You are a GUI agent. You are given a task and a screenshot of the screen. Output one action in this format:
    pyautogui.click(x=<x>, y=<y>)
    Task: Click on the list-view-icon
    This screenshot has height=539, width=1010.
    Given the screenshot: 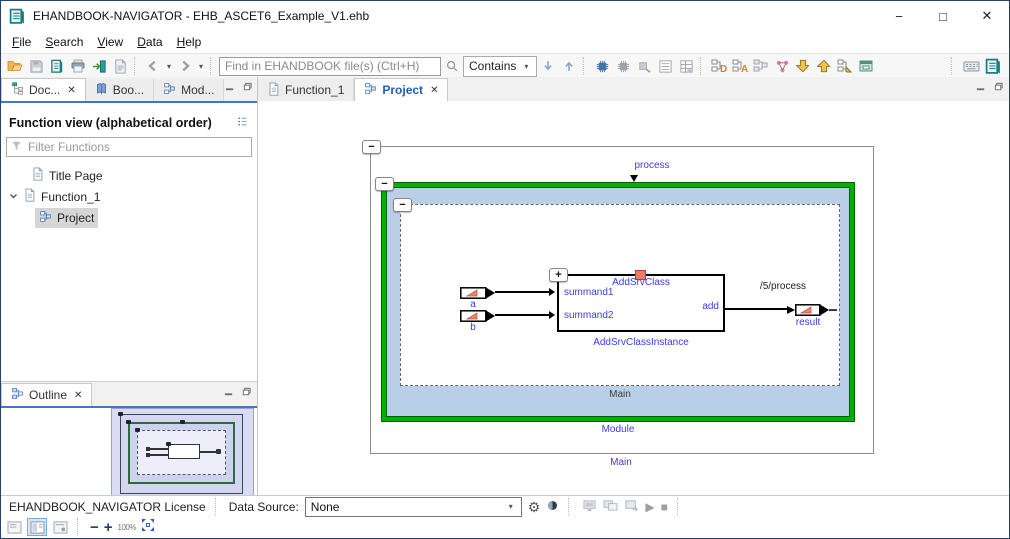 What is the action you would take?
    pyautogui.click(x=665, y=66)
    